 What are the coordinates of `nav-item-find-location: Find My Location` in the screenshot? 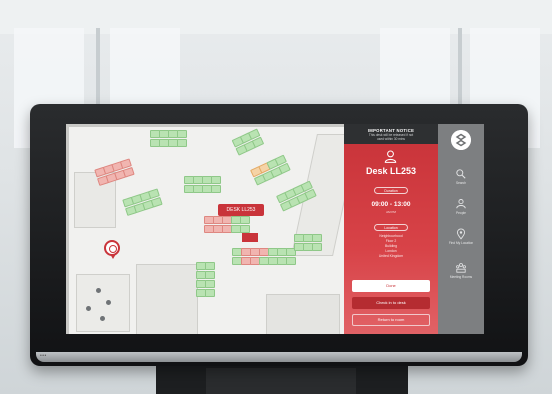 It's located at (461, 236).